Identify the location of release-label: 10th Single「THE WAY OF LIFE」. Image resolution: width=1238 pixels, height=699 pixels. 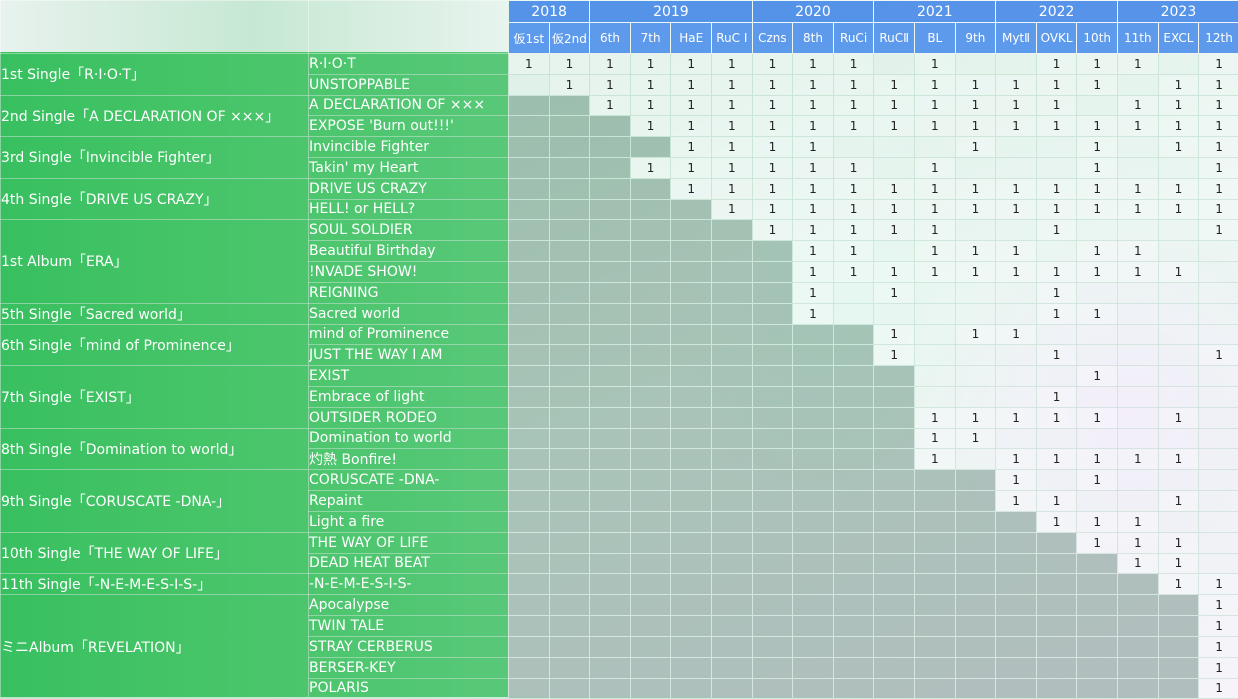
(155, 553).